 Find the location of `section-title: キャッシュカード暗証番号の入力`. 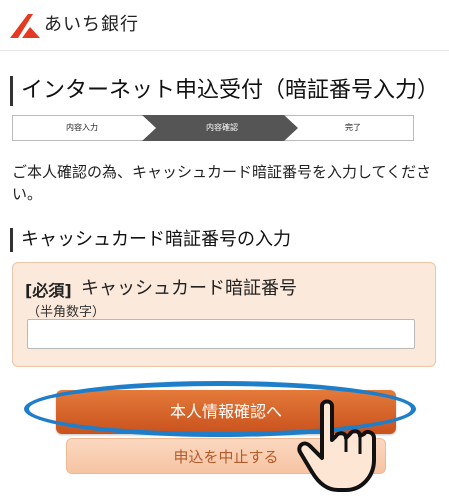

section-title: キャッシュカード暗証番号の入力 is located at coordinates (150, 240).